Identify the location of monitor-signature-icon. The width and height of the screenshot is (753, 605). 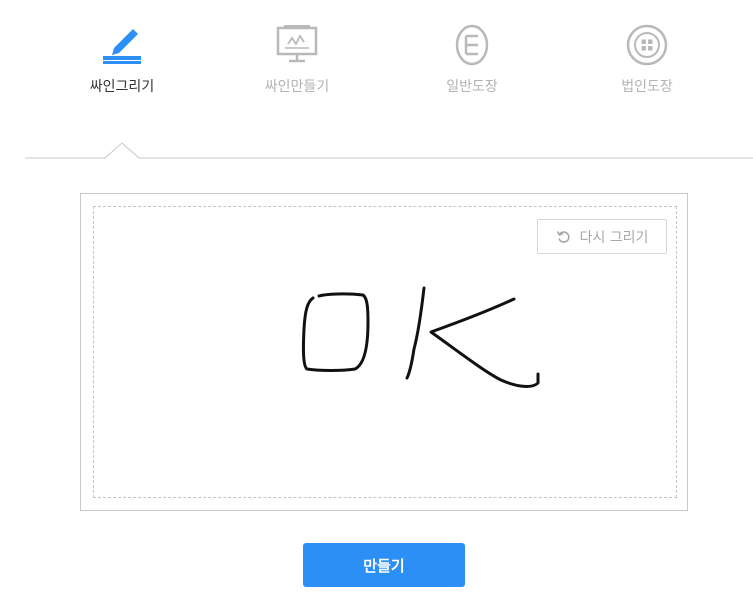
(297, 44).